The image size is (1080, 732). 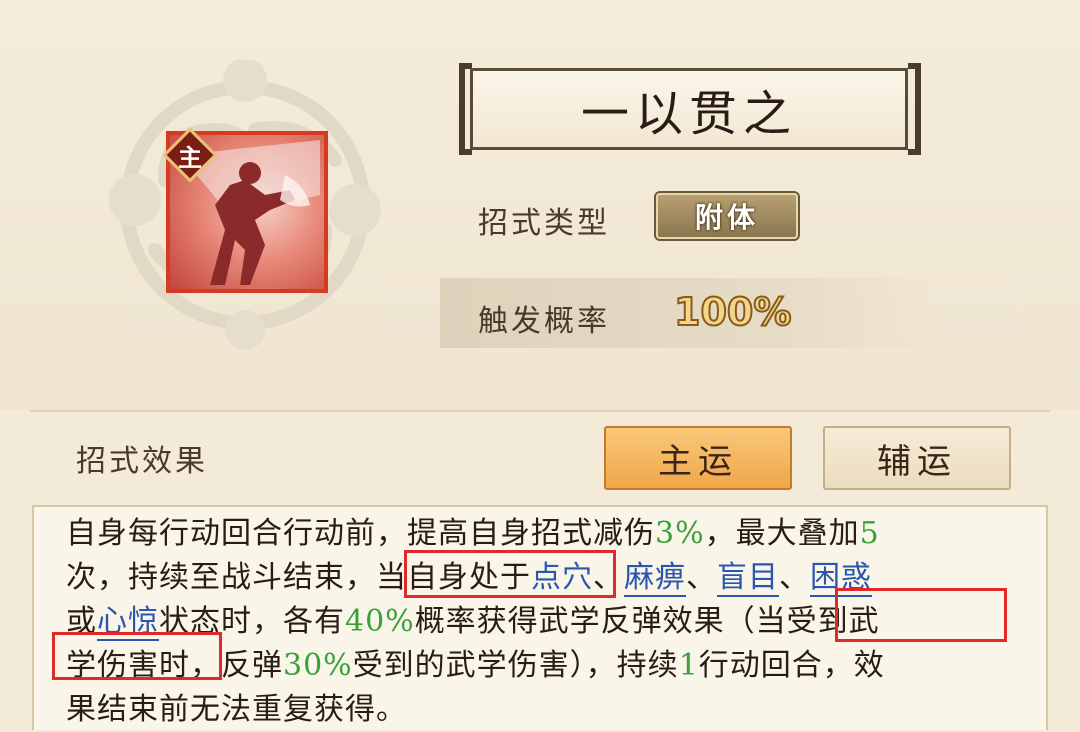 I want to click on highlight-box-condition, so click(x=510, y=574).